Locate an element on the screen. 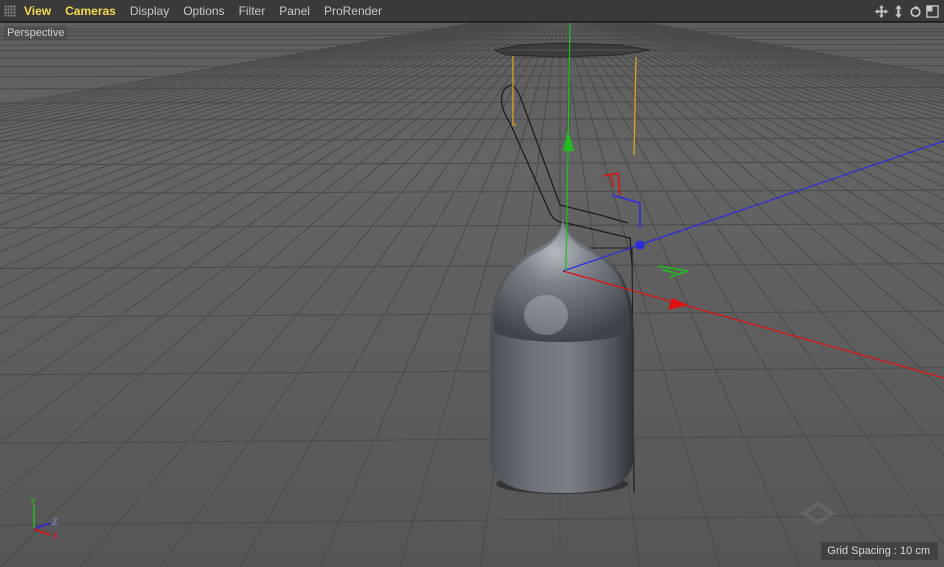 The image size is (944, 567). menu-options: Options is located at coordinates (203, 11).